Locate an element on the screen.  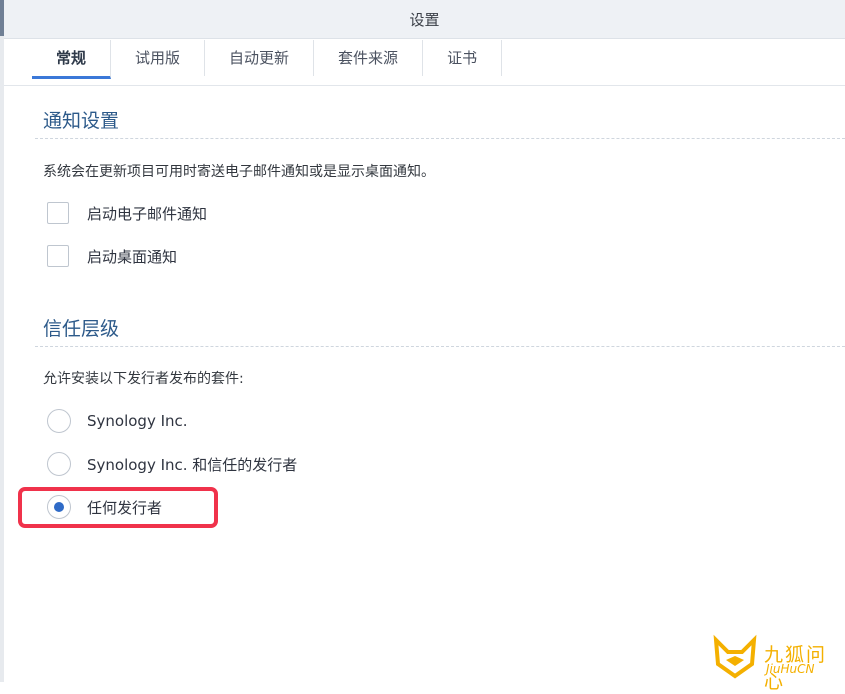
tab-auto-update: 自动更新 is located at coordinates (260, 58).